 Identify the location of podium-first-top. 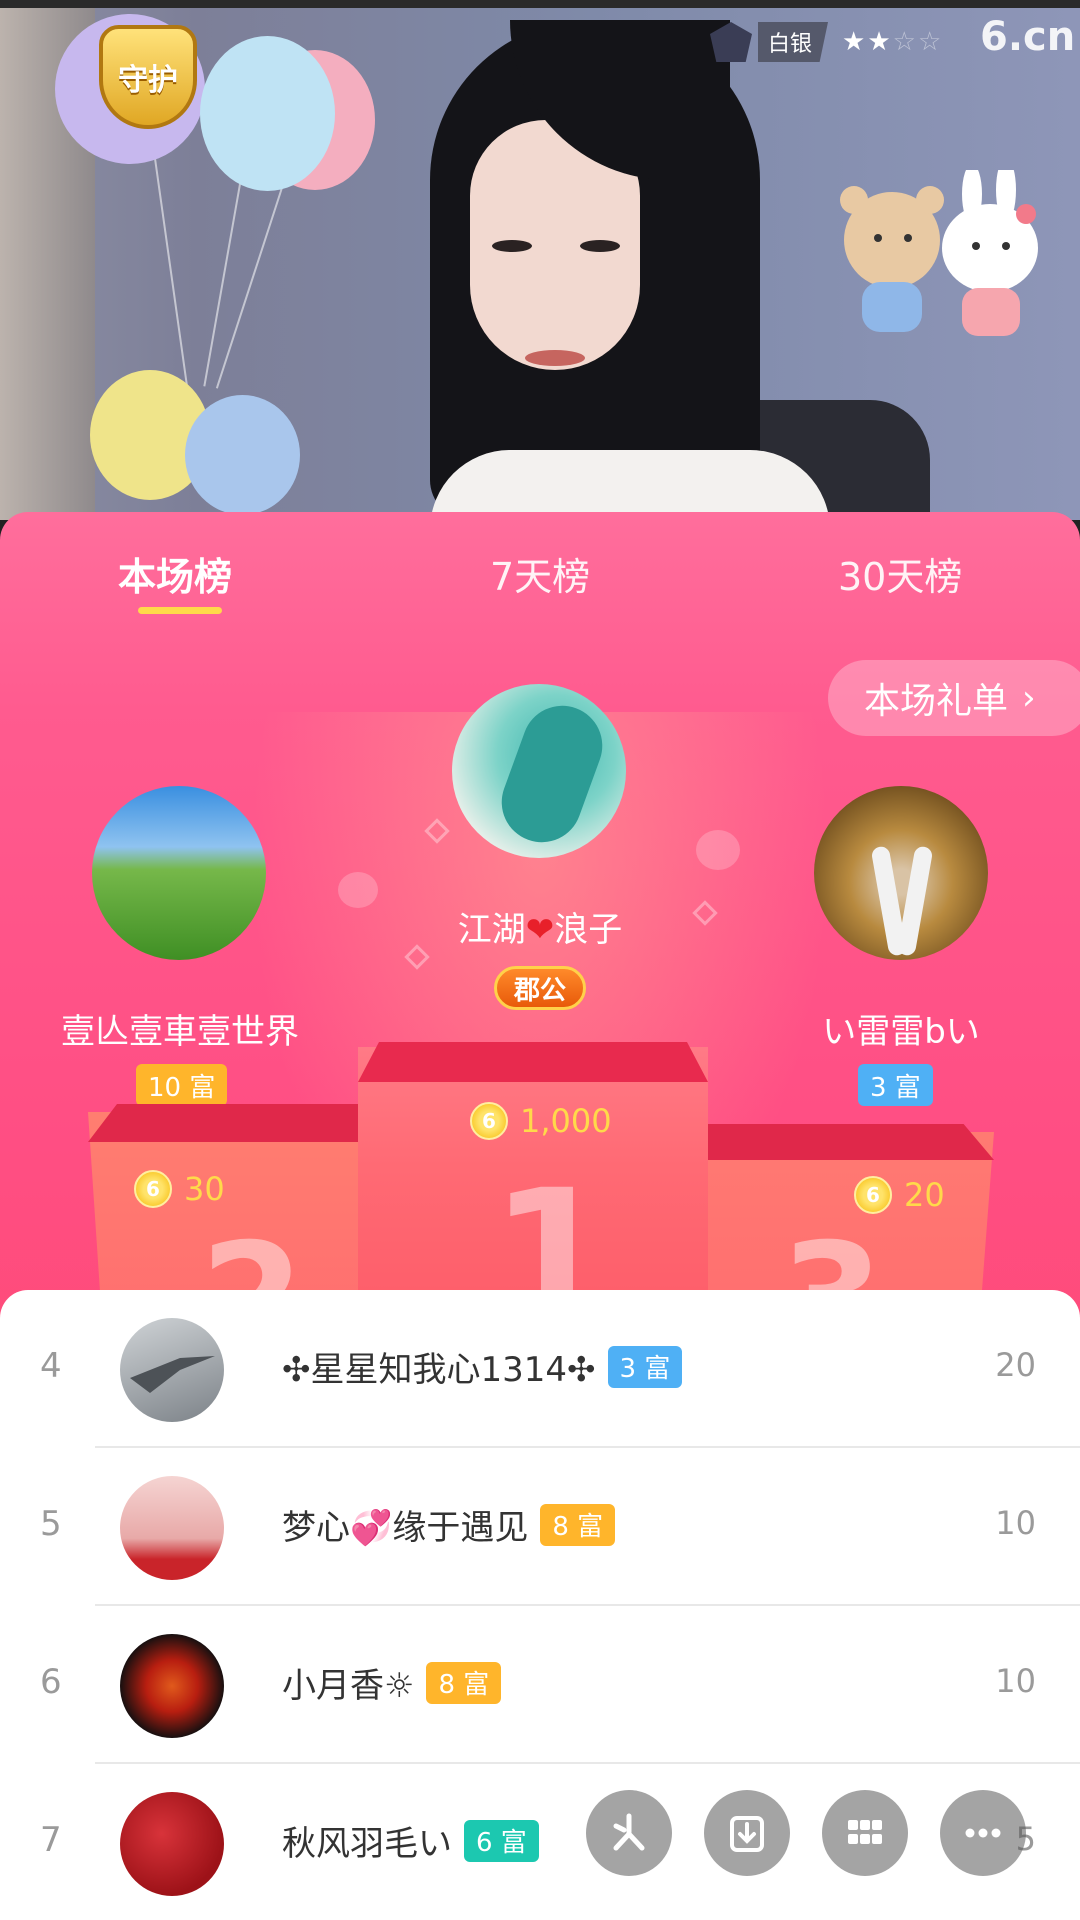
(533, 1062).